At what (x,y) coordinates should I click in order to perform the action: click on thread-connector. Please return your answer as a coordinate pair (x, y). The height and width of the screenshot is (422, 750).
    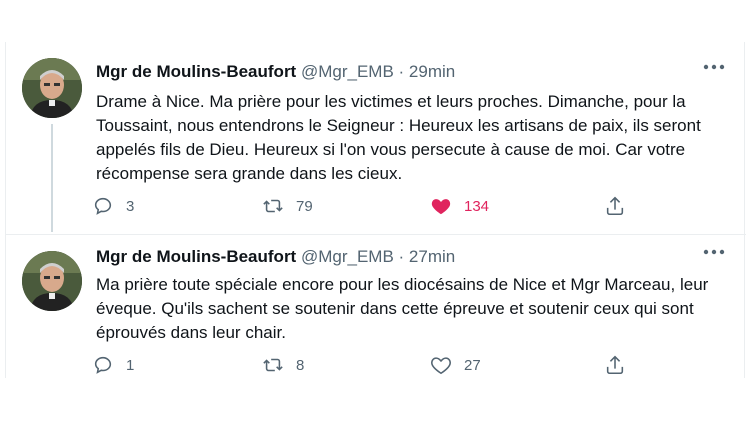
    Looking at the image, I should click on (52, 178).